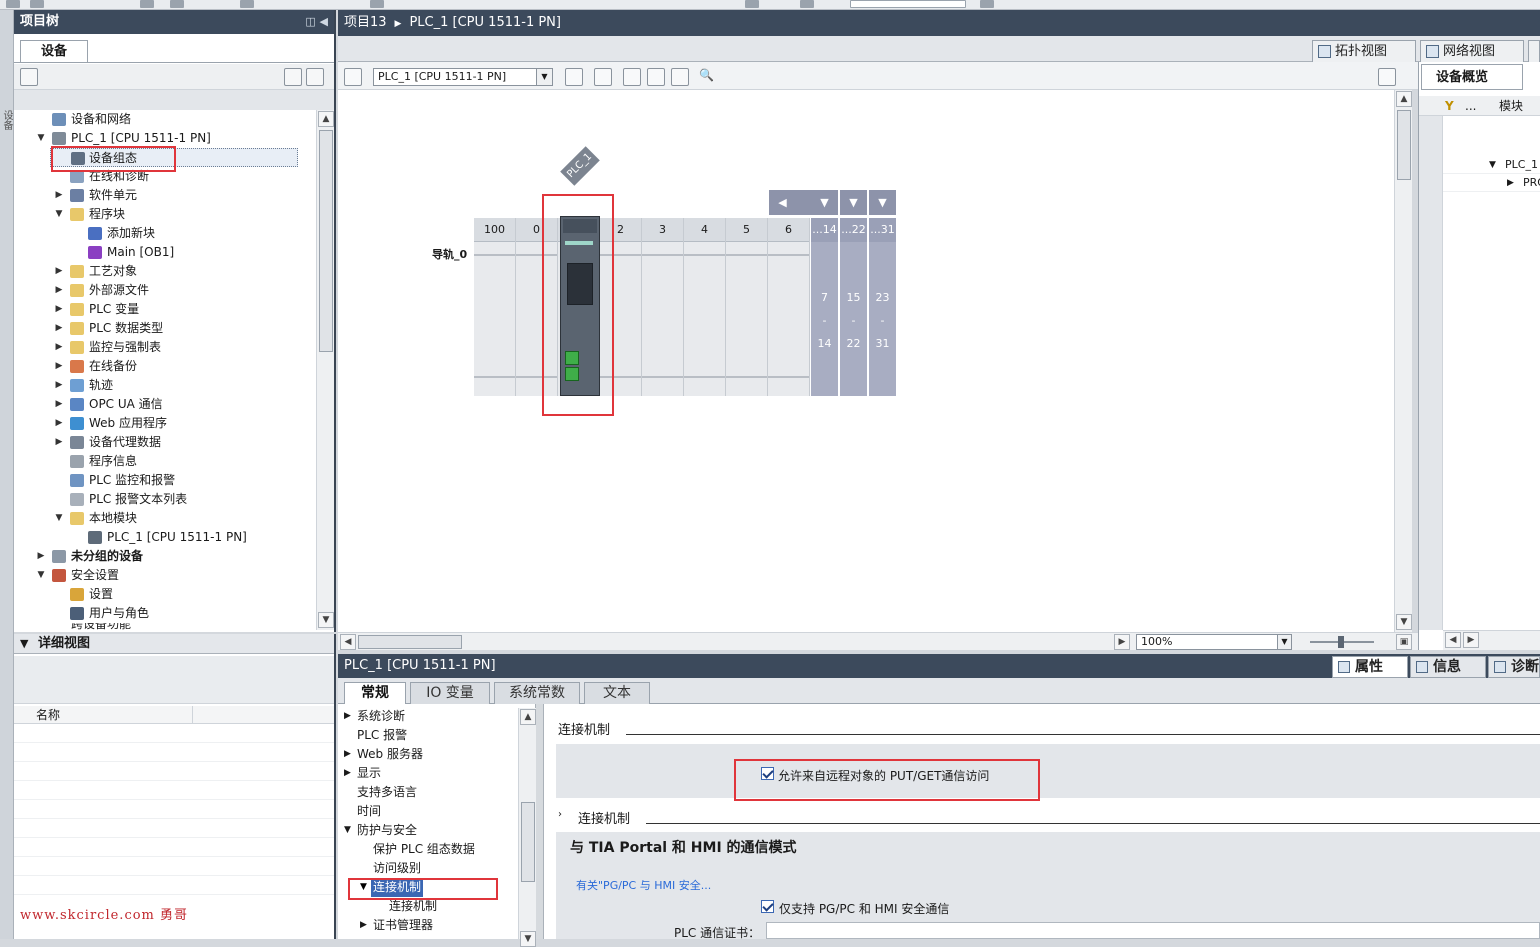 The width and height of the screenshot is (1540, 947). Describe the element at coordinates (428, 716) in the screenshot. I see `nav-system-diagnostics: ▶ 系统诊断` at that location.